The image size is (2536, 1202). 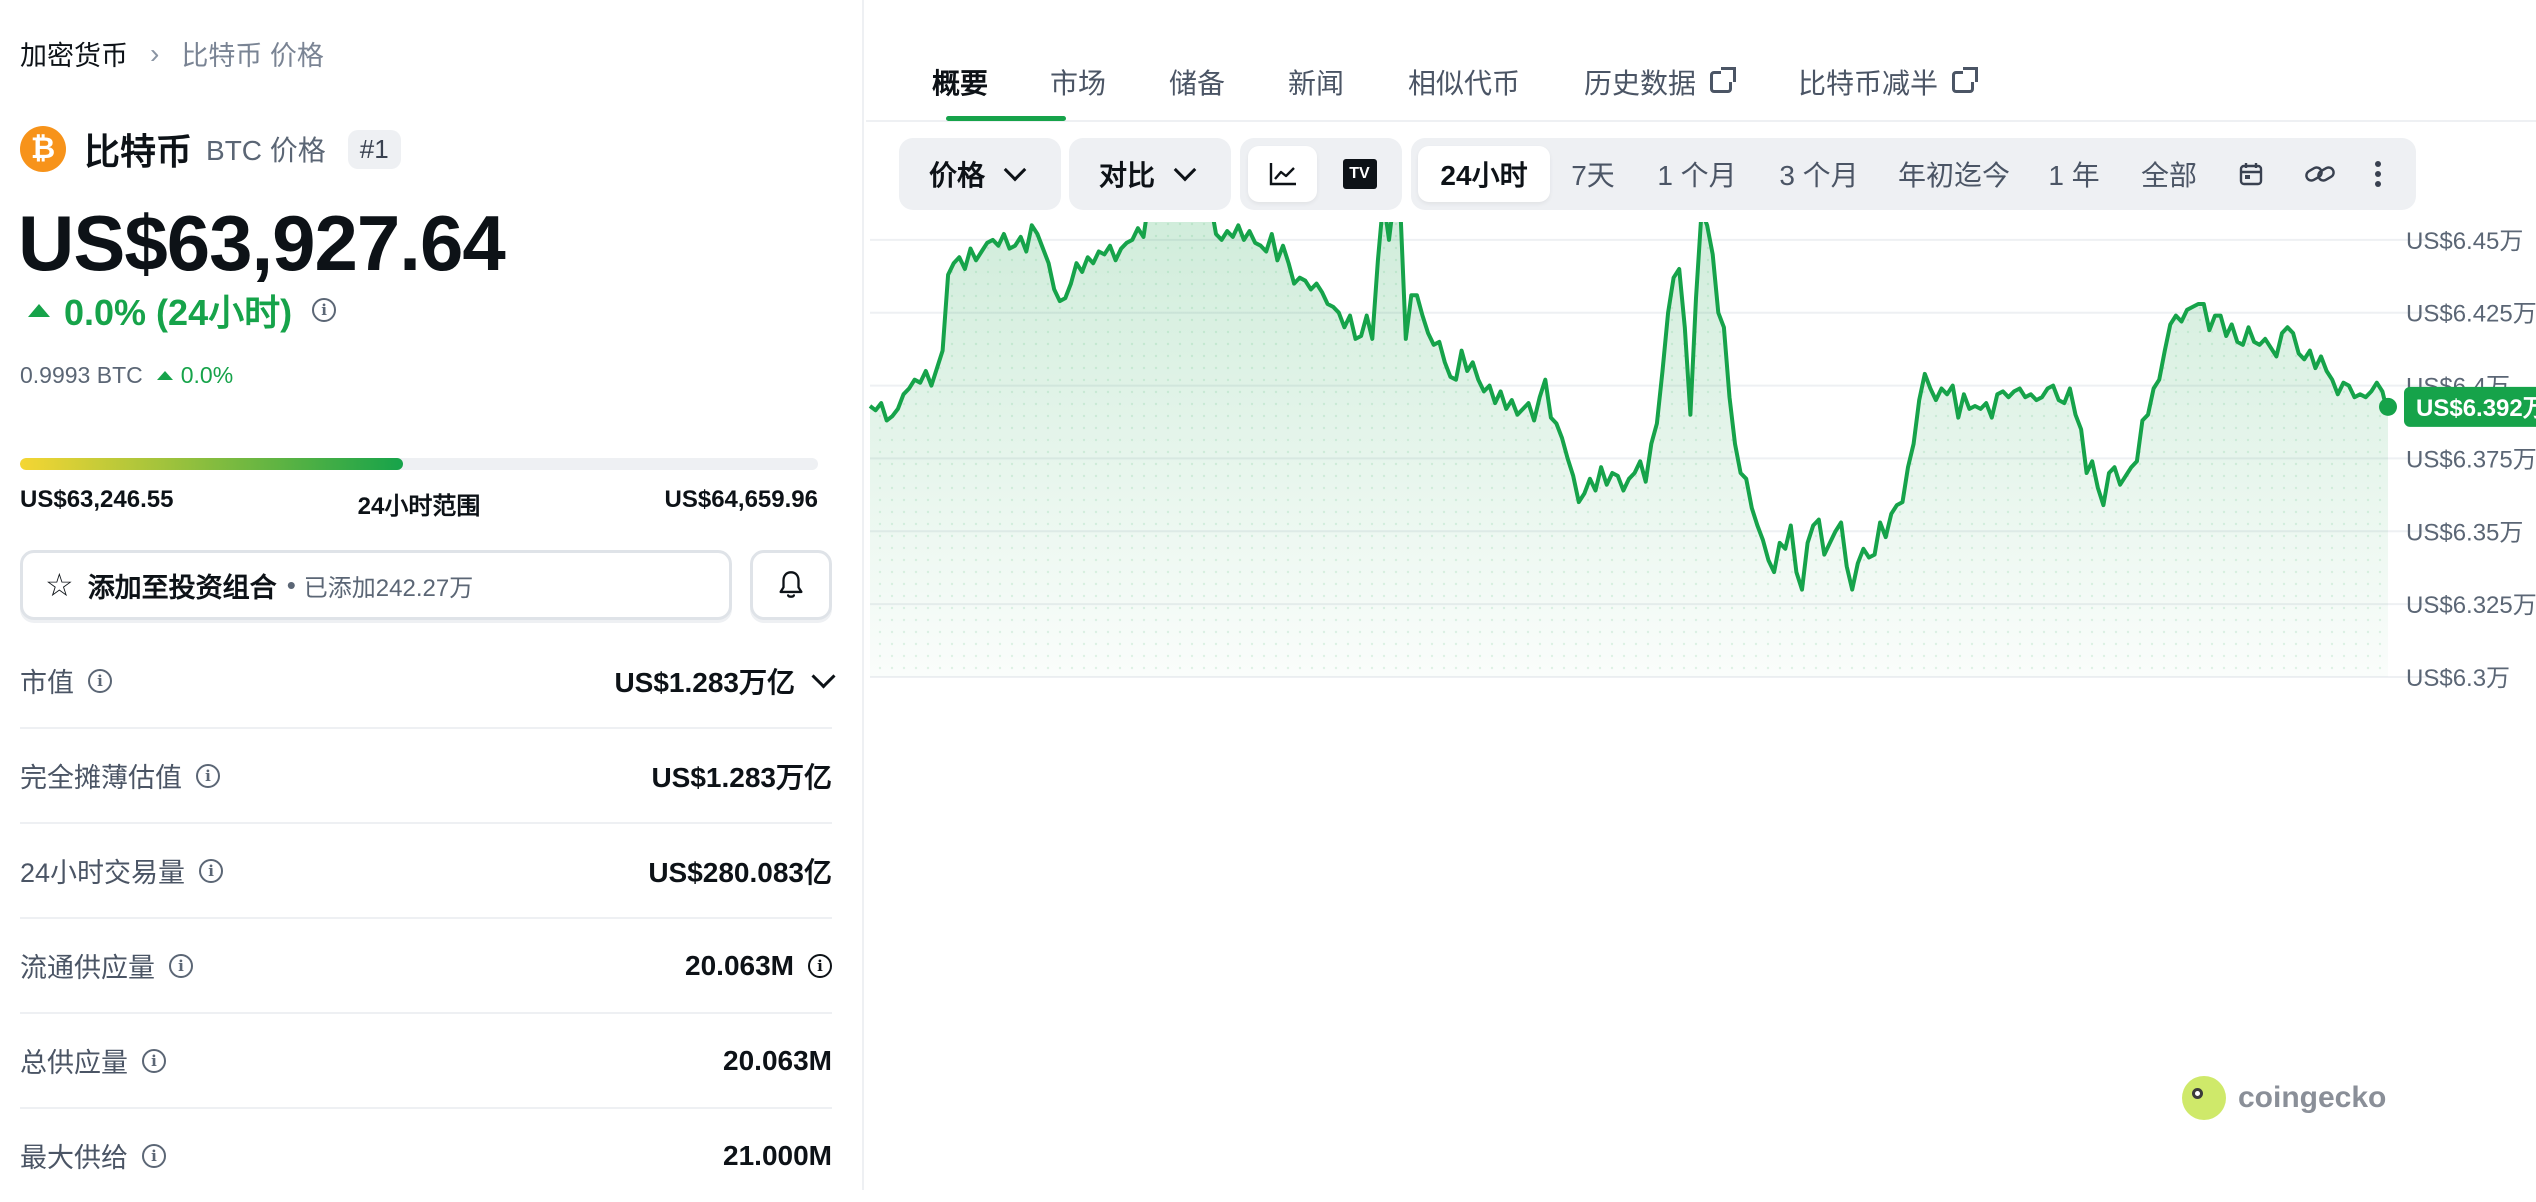 I want to click on breadcrumb-root: 加密货币, so click(x=74, y=53).